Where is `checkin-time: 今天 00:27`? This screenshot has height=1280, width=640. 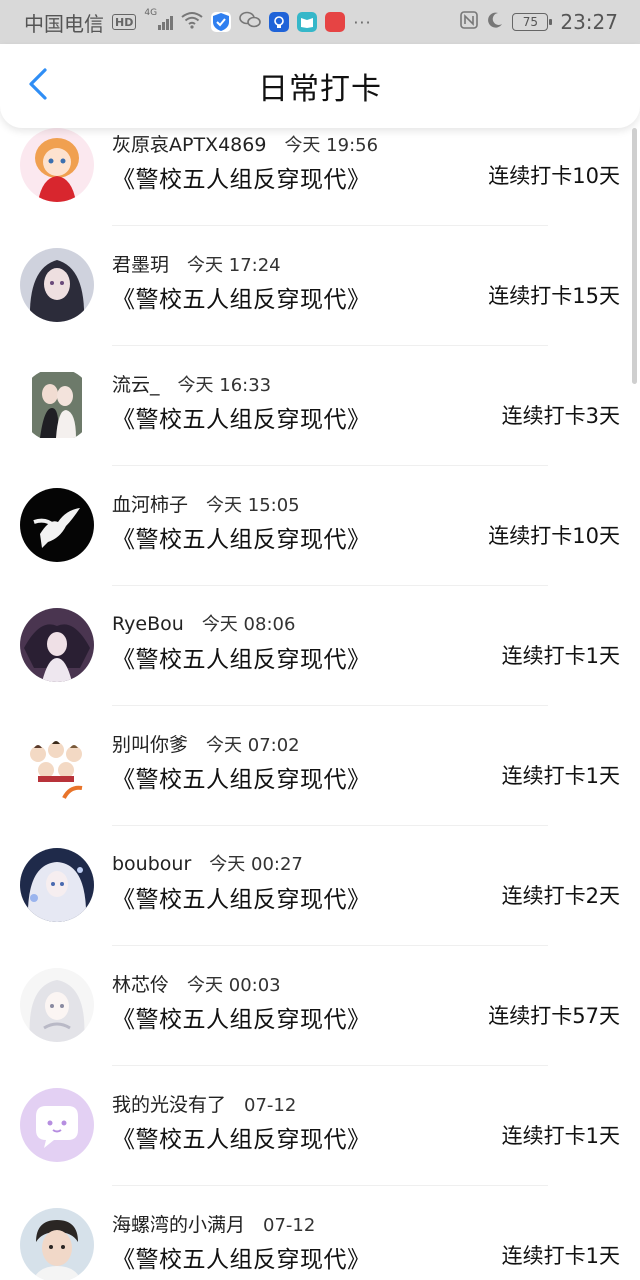 checkin-time: 今天 00:27 is located at coordinates (256, 864).